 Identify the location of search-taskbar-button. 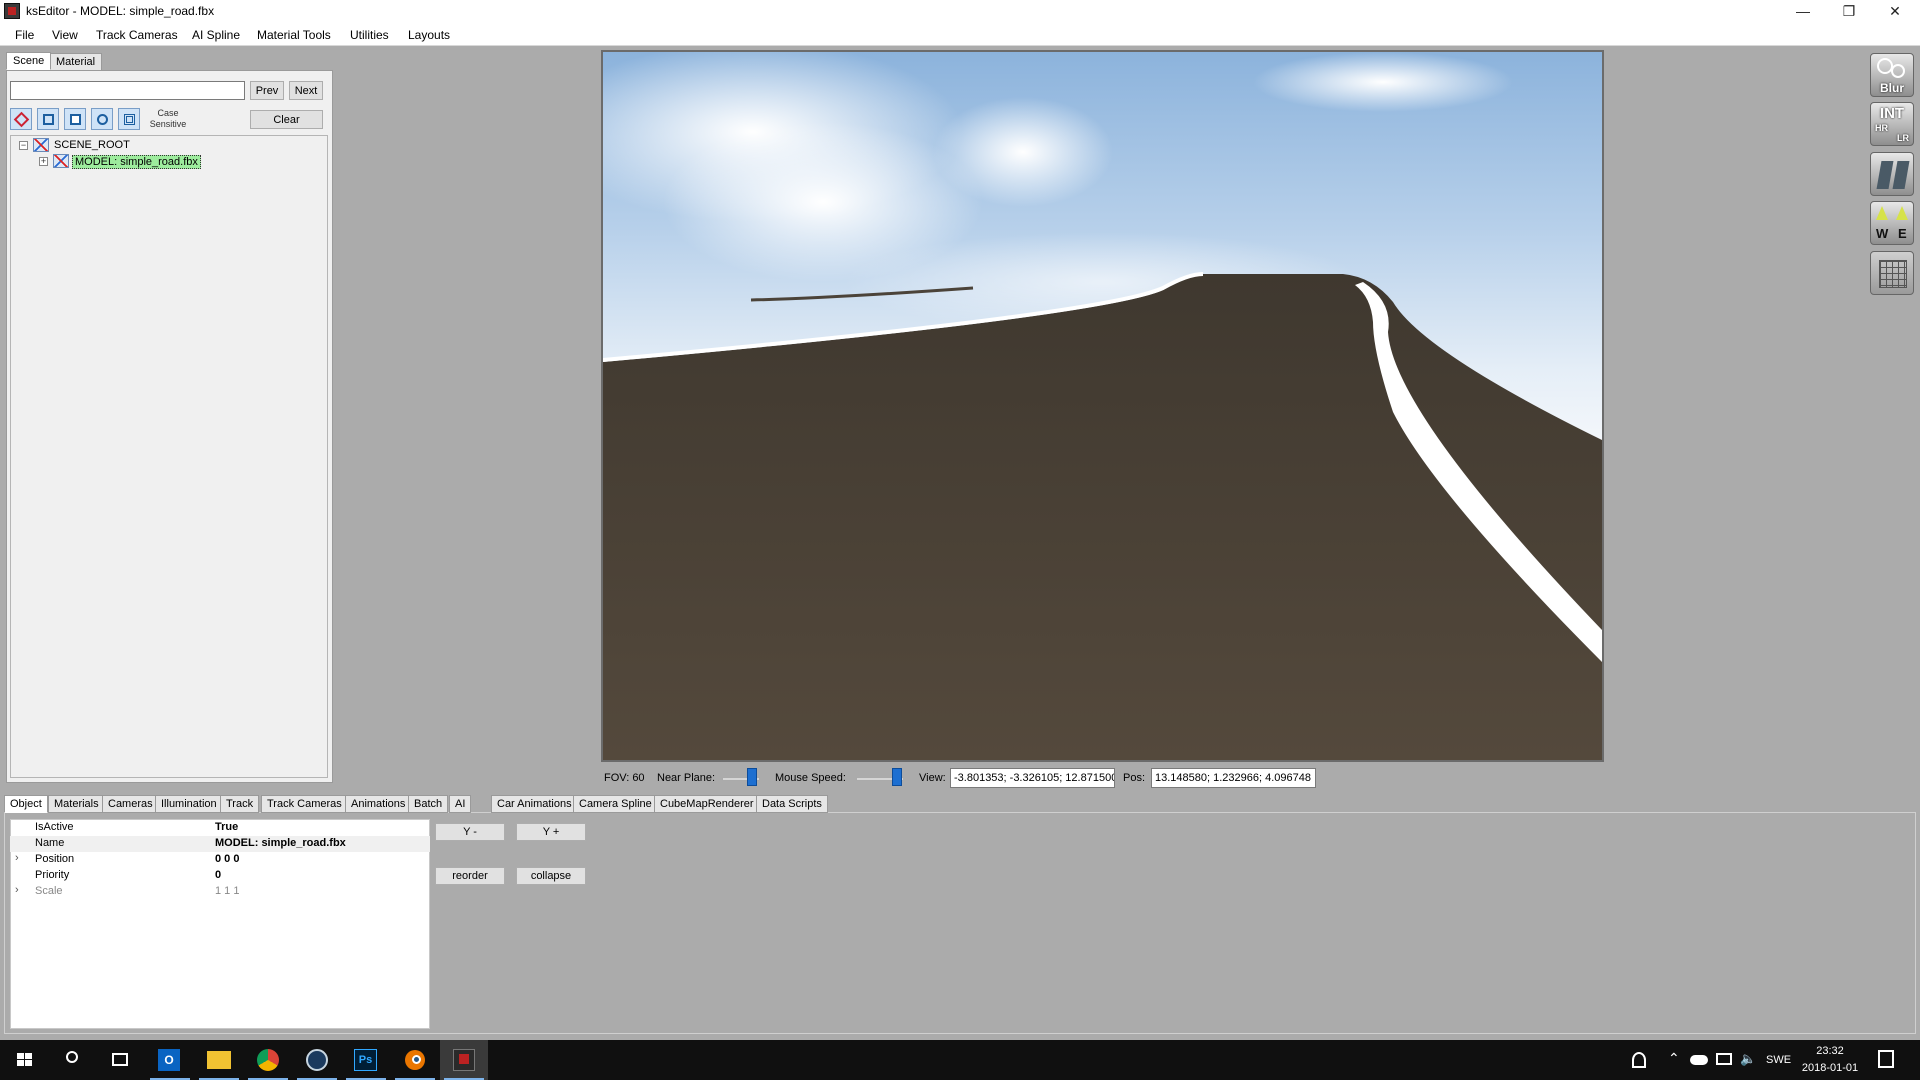
(72, 1060).